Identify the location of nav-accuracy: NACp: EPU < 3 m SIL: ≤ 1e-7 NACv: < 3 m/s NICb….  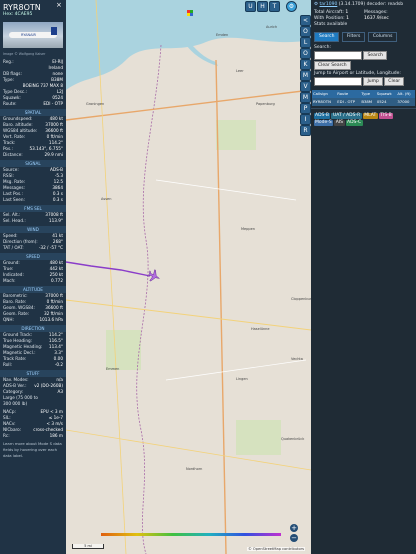
(33, 424).